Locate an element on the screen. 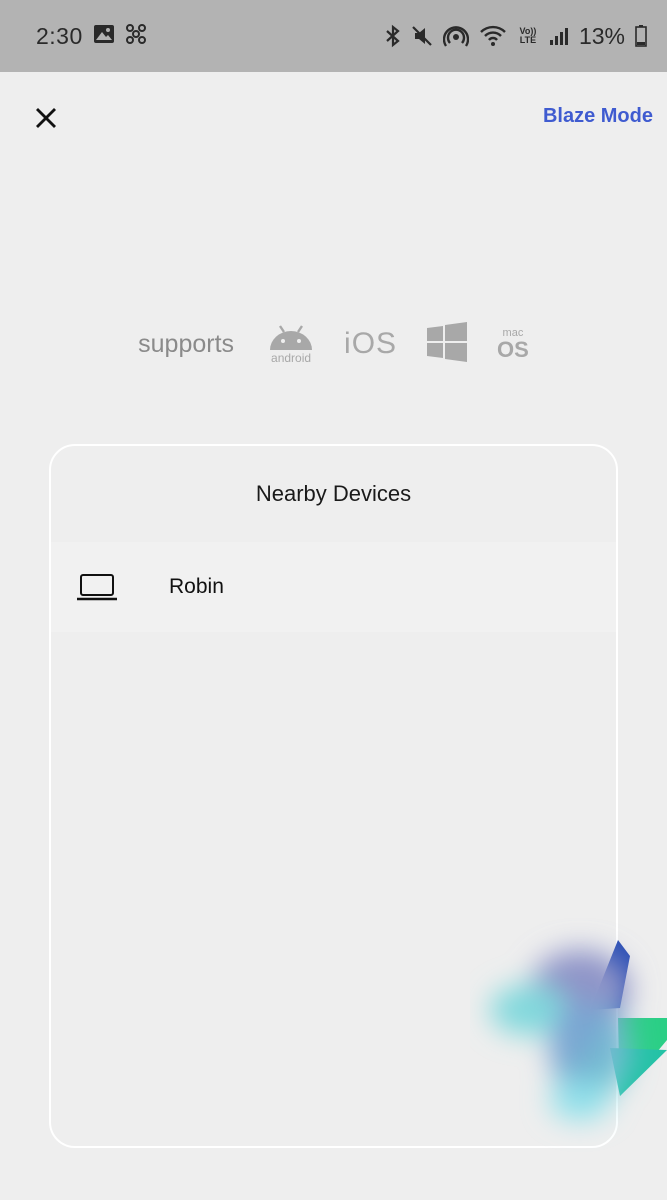 The image size is (667, 1200). wifi-icon is located at coordinates (493, 36).